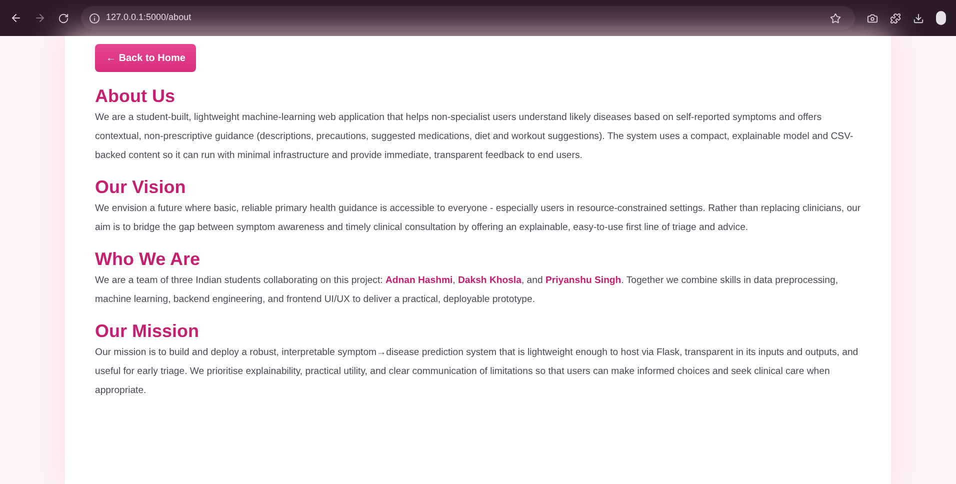 Image resolution: width=956 pixels, height=484 pixels. I want to click on section-paragraph: We are a student-built, lightweight machine-learning web application that helps non-specialist users understand likely diseases based on self-reported symptoms and offers contextual, non-prescriptive guidance (descriptions, precautions, suggested medications, diet and workout suggestions). The system uses a compact, explainable model and CSV-backed content so it can run with minimal infrastructure and provide immediate, transparent feedback to end users., so click(474, 137).